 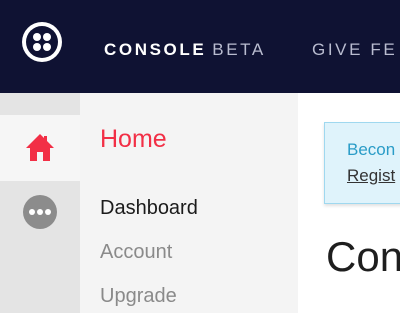 I want to click on rail-item-home, so click(x=40, y=148).